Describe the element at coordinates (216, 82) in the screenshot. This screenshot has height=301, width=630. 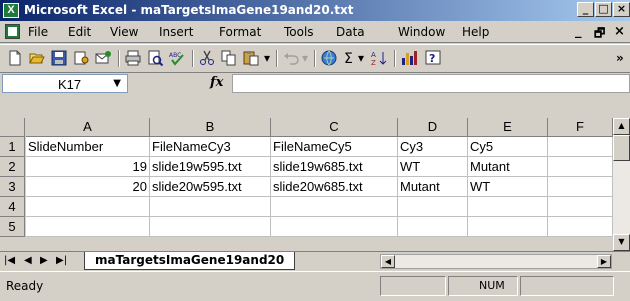
I see `insert-function-icon: fx` at that location.